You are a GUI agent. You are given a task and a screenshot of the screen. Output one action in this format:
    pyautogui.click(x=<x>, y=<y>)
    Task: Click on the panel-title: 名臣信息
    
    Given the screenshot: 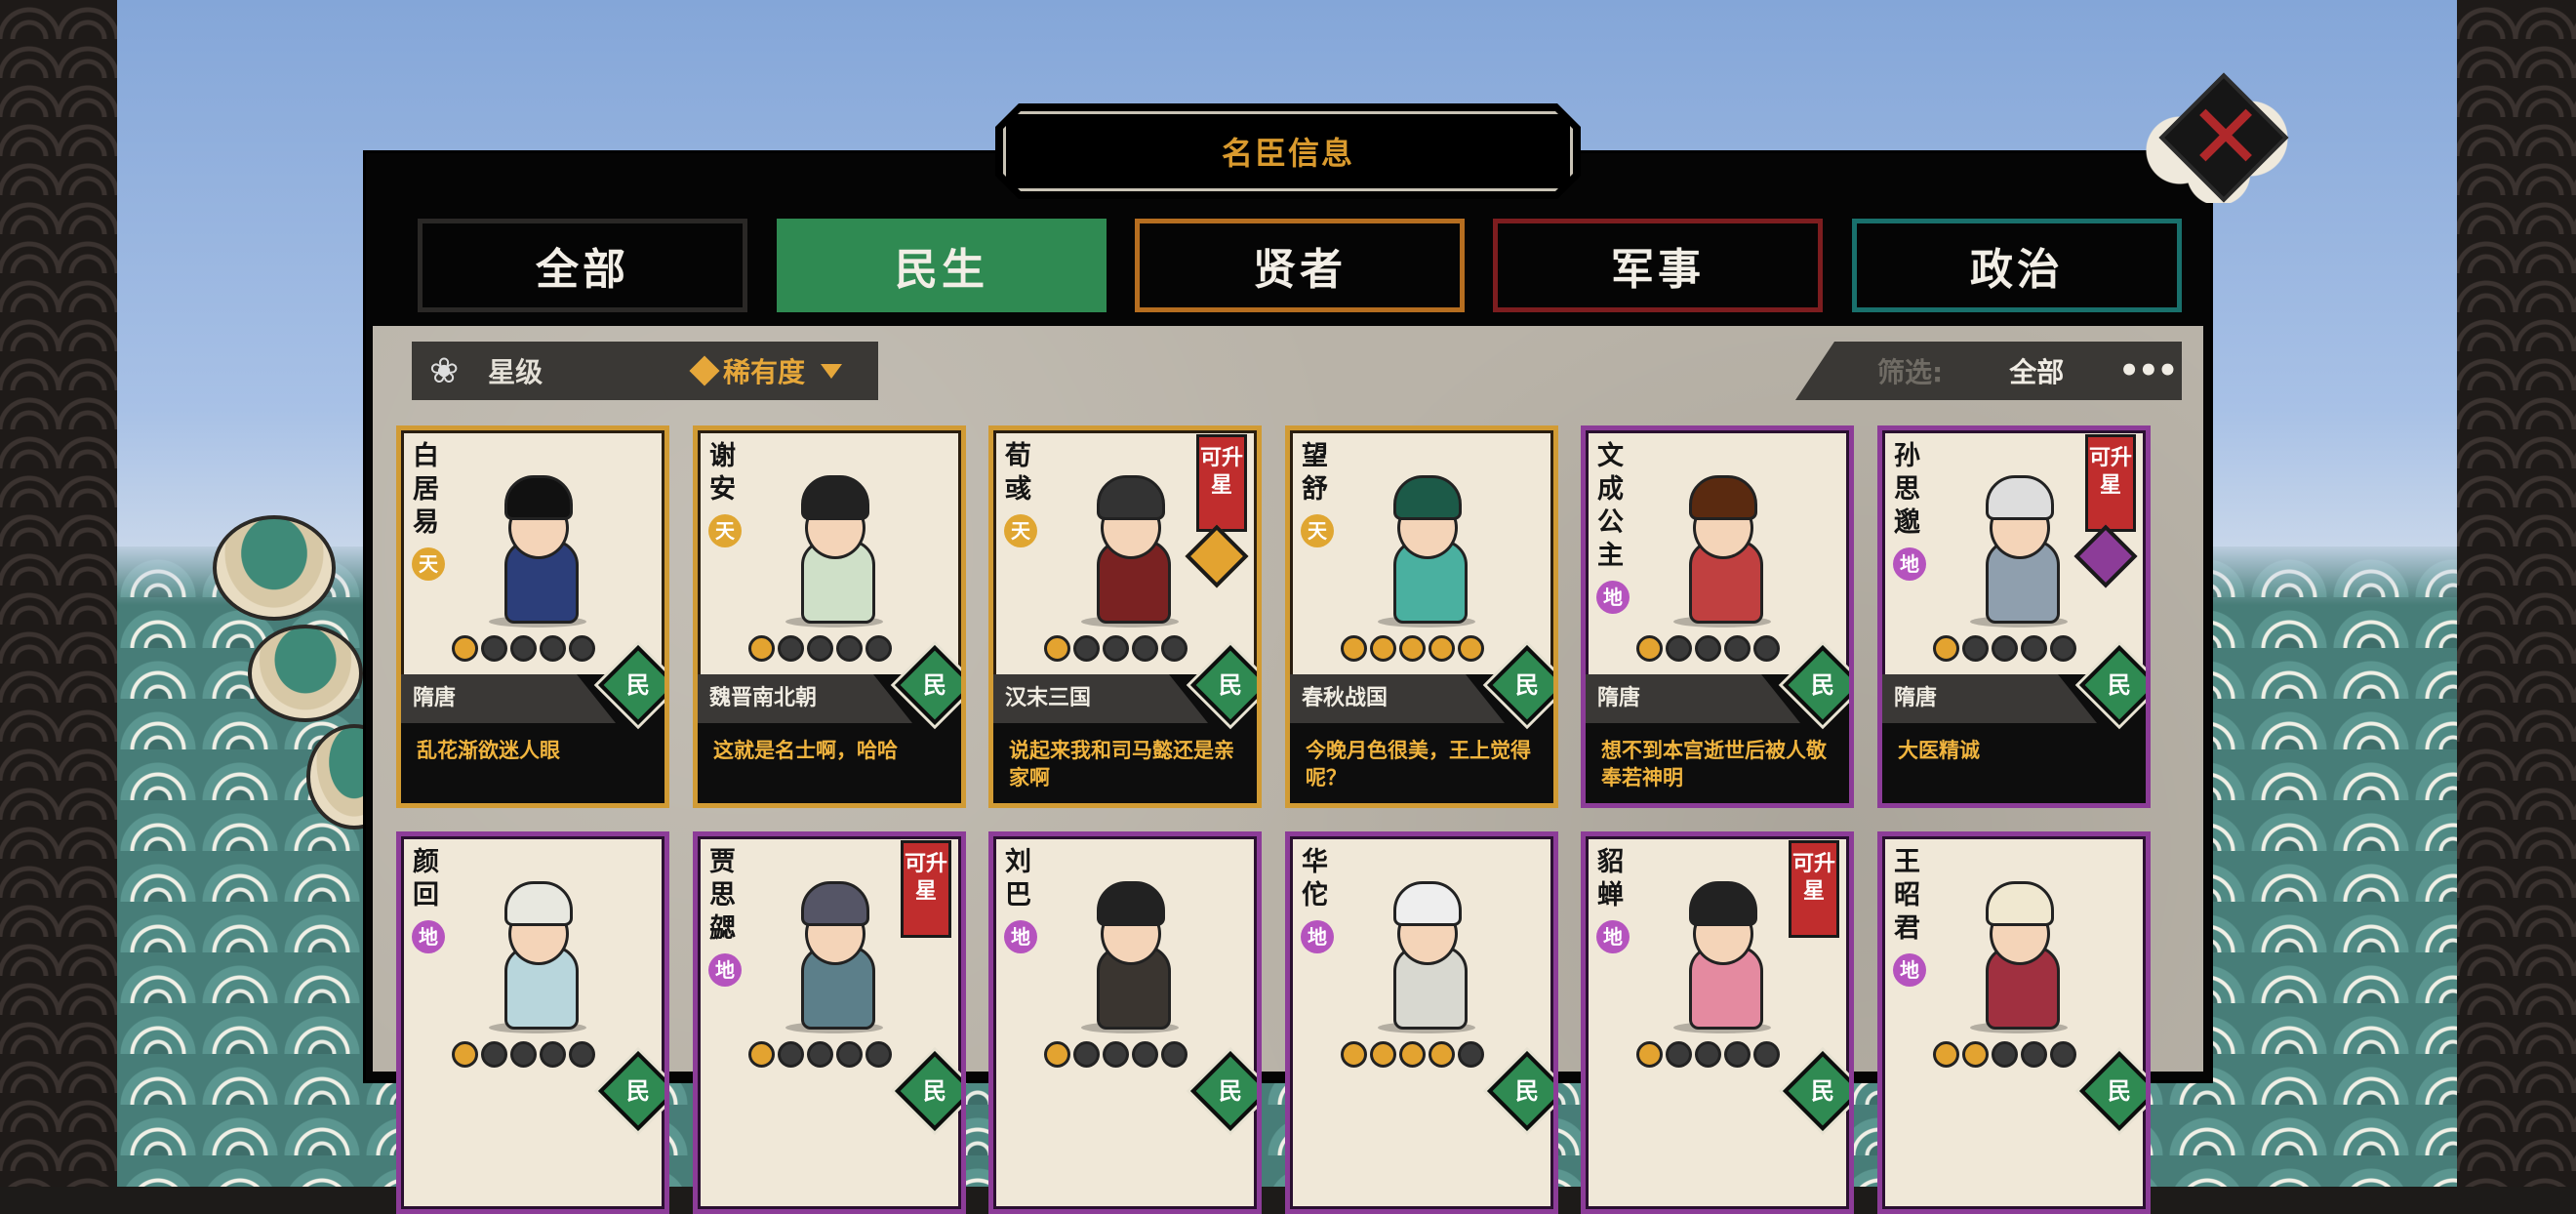 What is the action you would take?
    pyautogui.click(x=1288, y=151)
    